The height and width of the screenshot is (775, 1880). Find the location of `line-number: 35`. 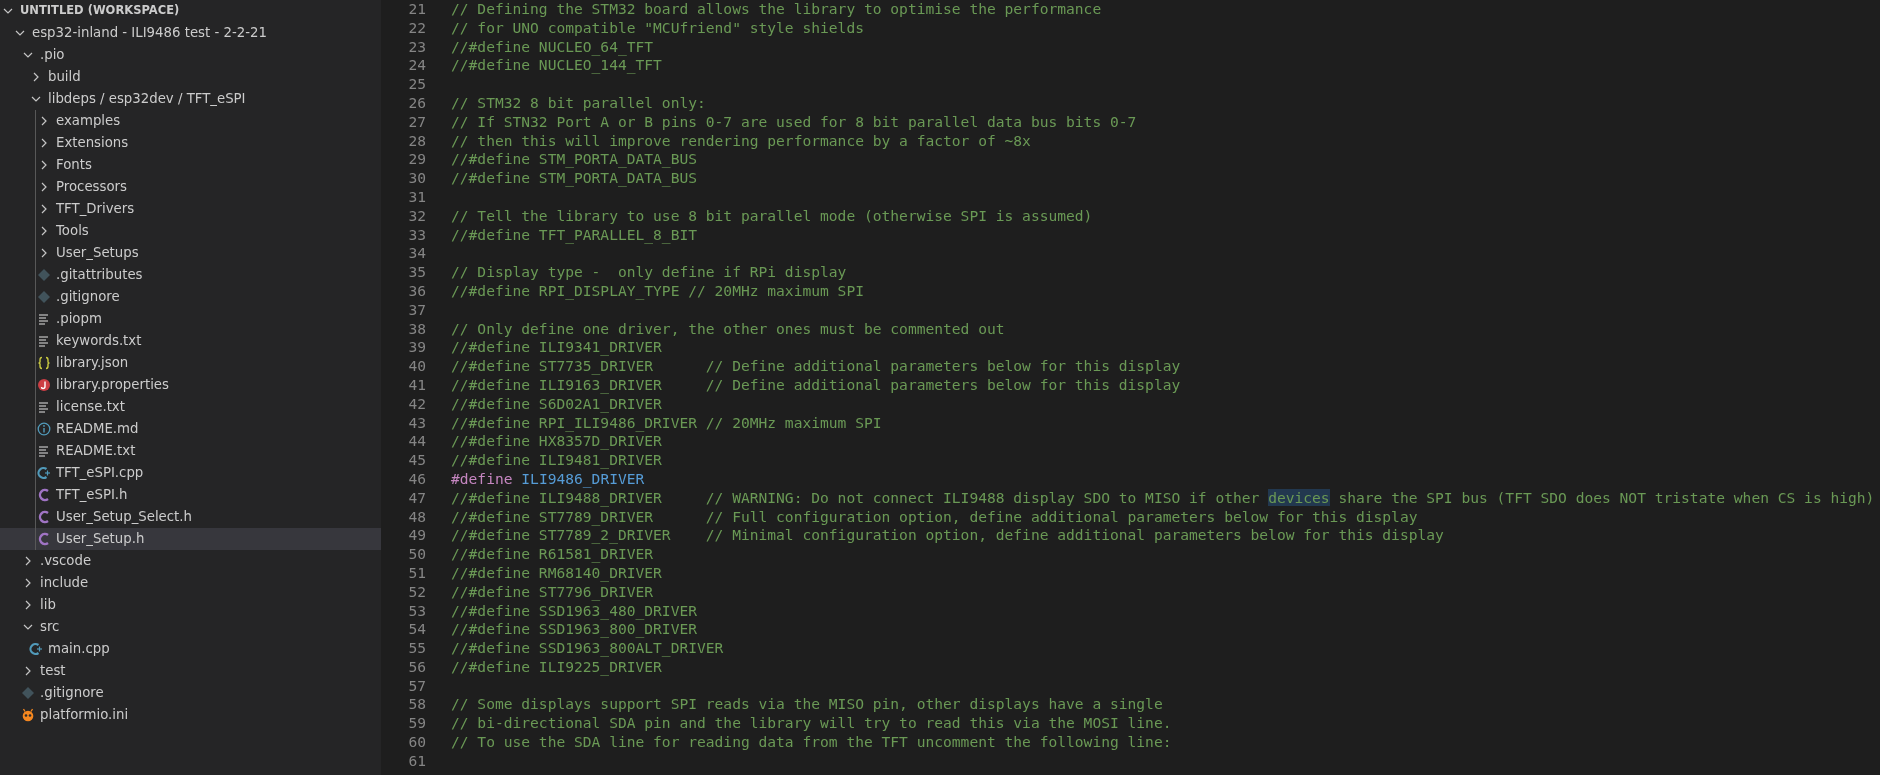

line-number: 35 is located at coordinates (416, 272).